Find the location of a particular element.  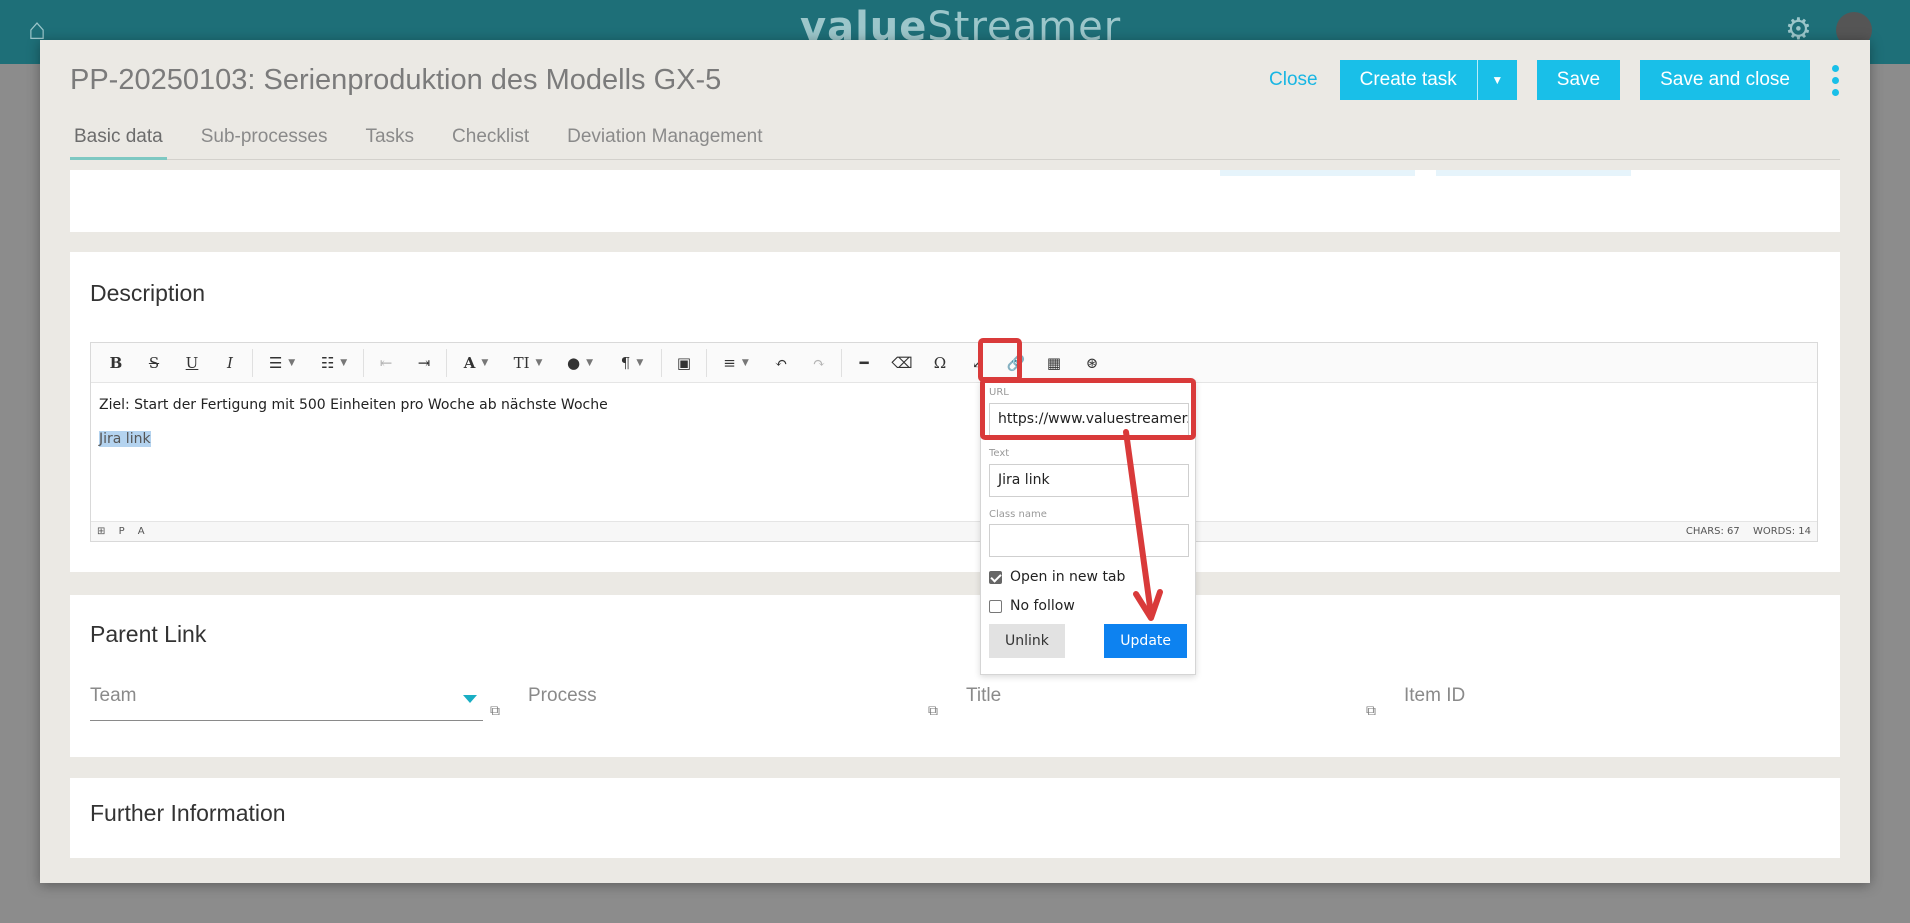

process-field: Process is located at coordinates (562, 695).